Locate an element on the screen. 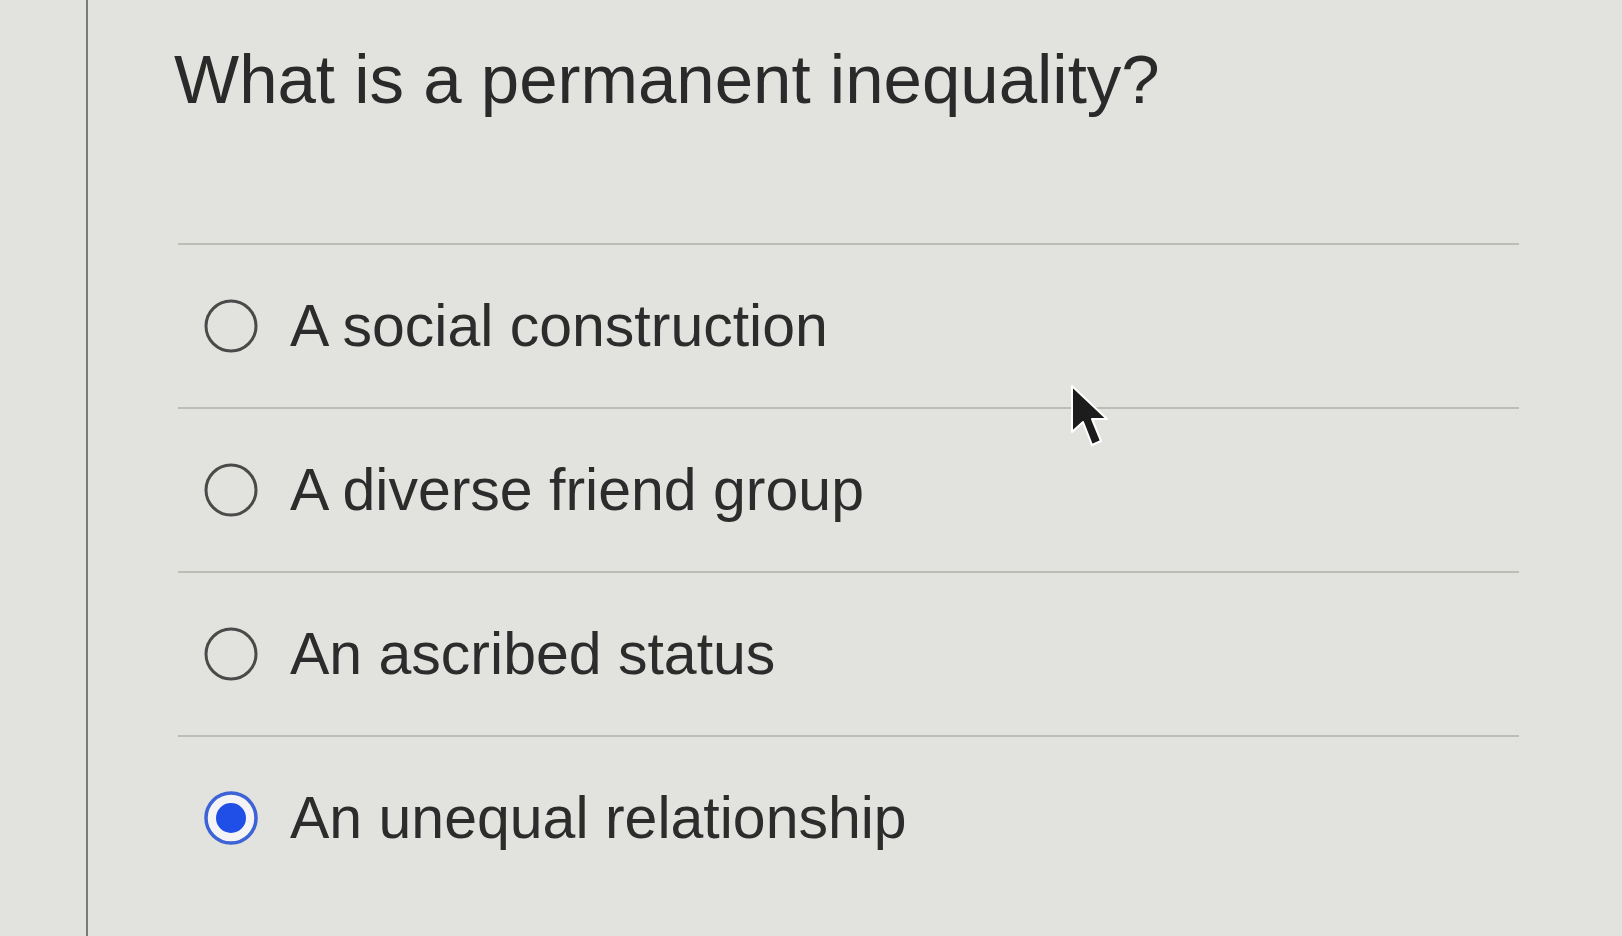 This screenshot has height=936, width=1622. question-text: What is a permanent inequality? is located at coordinates (667, 80).